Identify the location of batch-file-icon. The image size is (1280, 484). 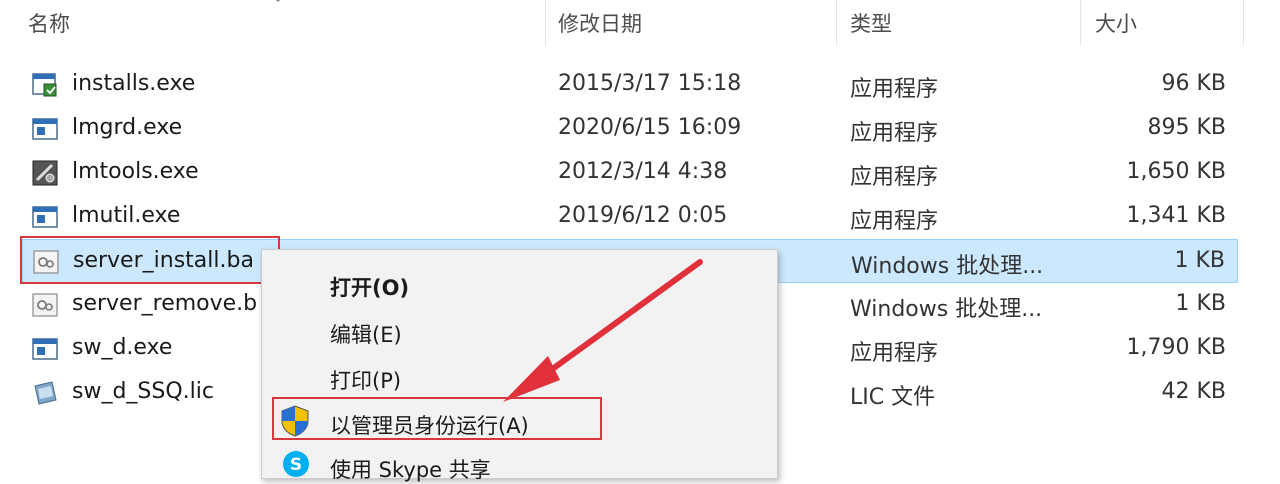
(45, 305).